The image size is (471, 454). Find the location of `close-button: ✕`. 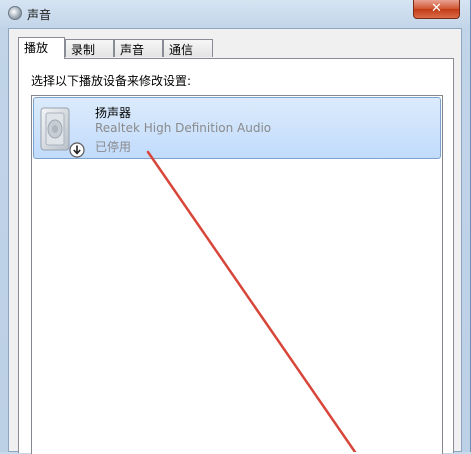

close-button: ✕ is located at coordinates (436, 9).